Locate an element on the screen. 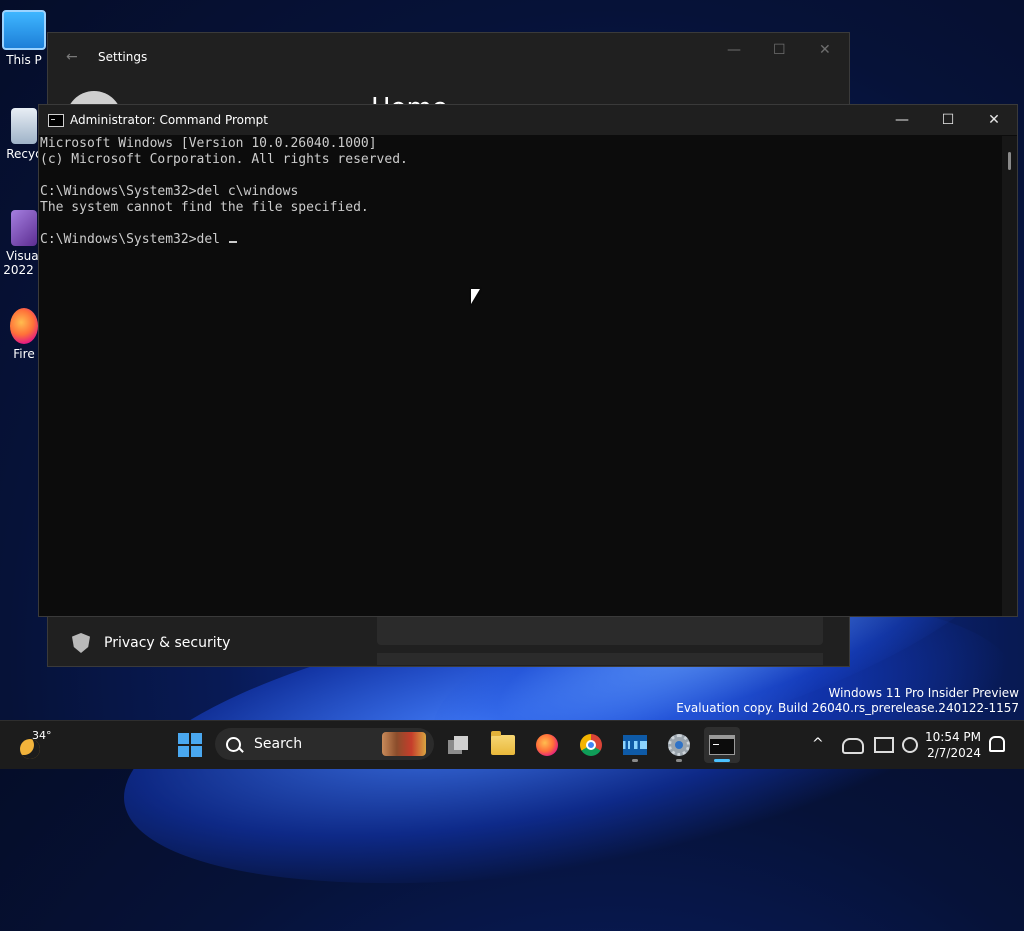 The image size is (1024, 931). console-input-line: C:\Windows\System32>del is located at coordinates (520, 240).